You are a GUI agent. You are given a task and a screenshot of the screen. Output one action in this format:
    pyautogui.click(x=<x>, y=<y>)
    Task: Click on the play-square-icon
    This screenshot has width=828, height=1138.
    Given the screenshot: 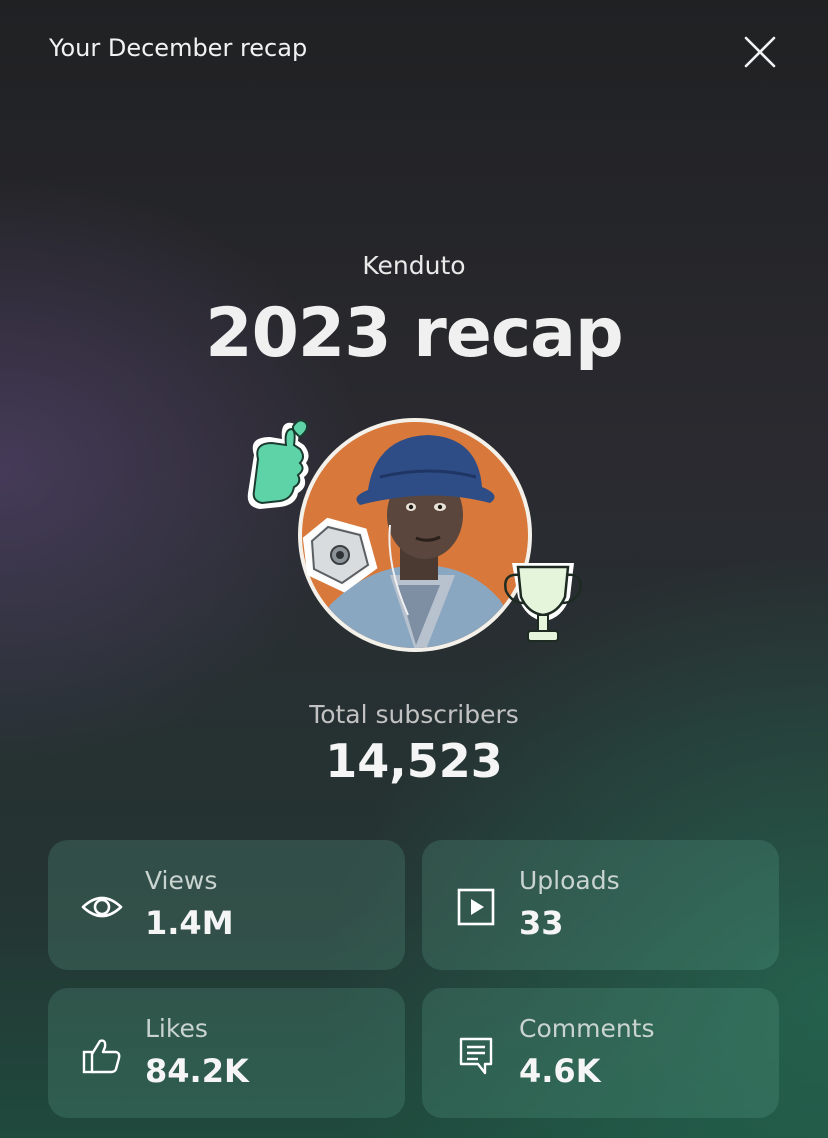 What is the action you would take?
    pyautogui.click(x=476, y=907)
    